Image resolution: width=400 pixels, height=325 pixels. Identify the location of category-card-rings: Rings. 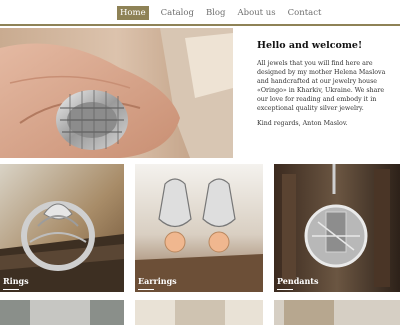
(62, 228).